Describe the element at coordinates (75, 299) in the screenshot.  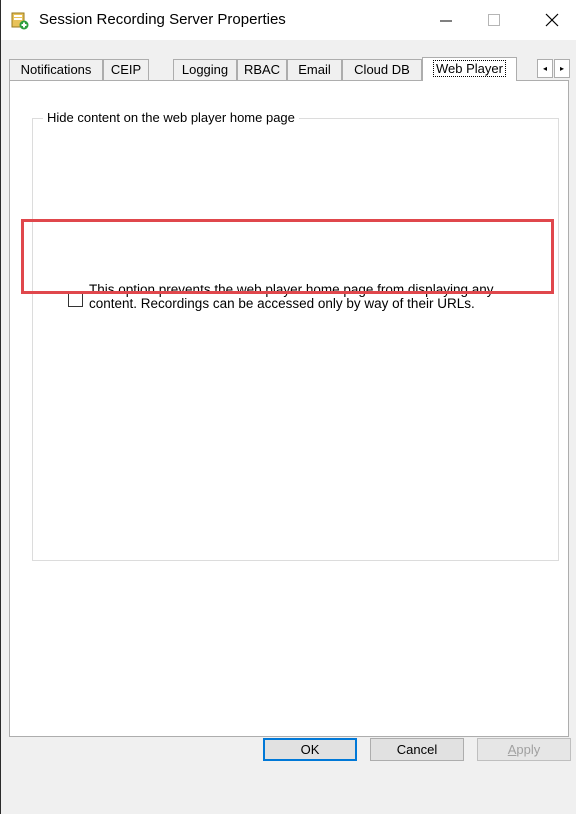
I see `hide-content-checkbox` at that location.